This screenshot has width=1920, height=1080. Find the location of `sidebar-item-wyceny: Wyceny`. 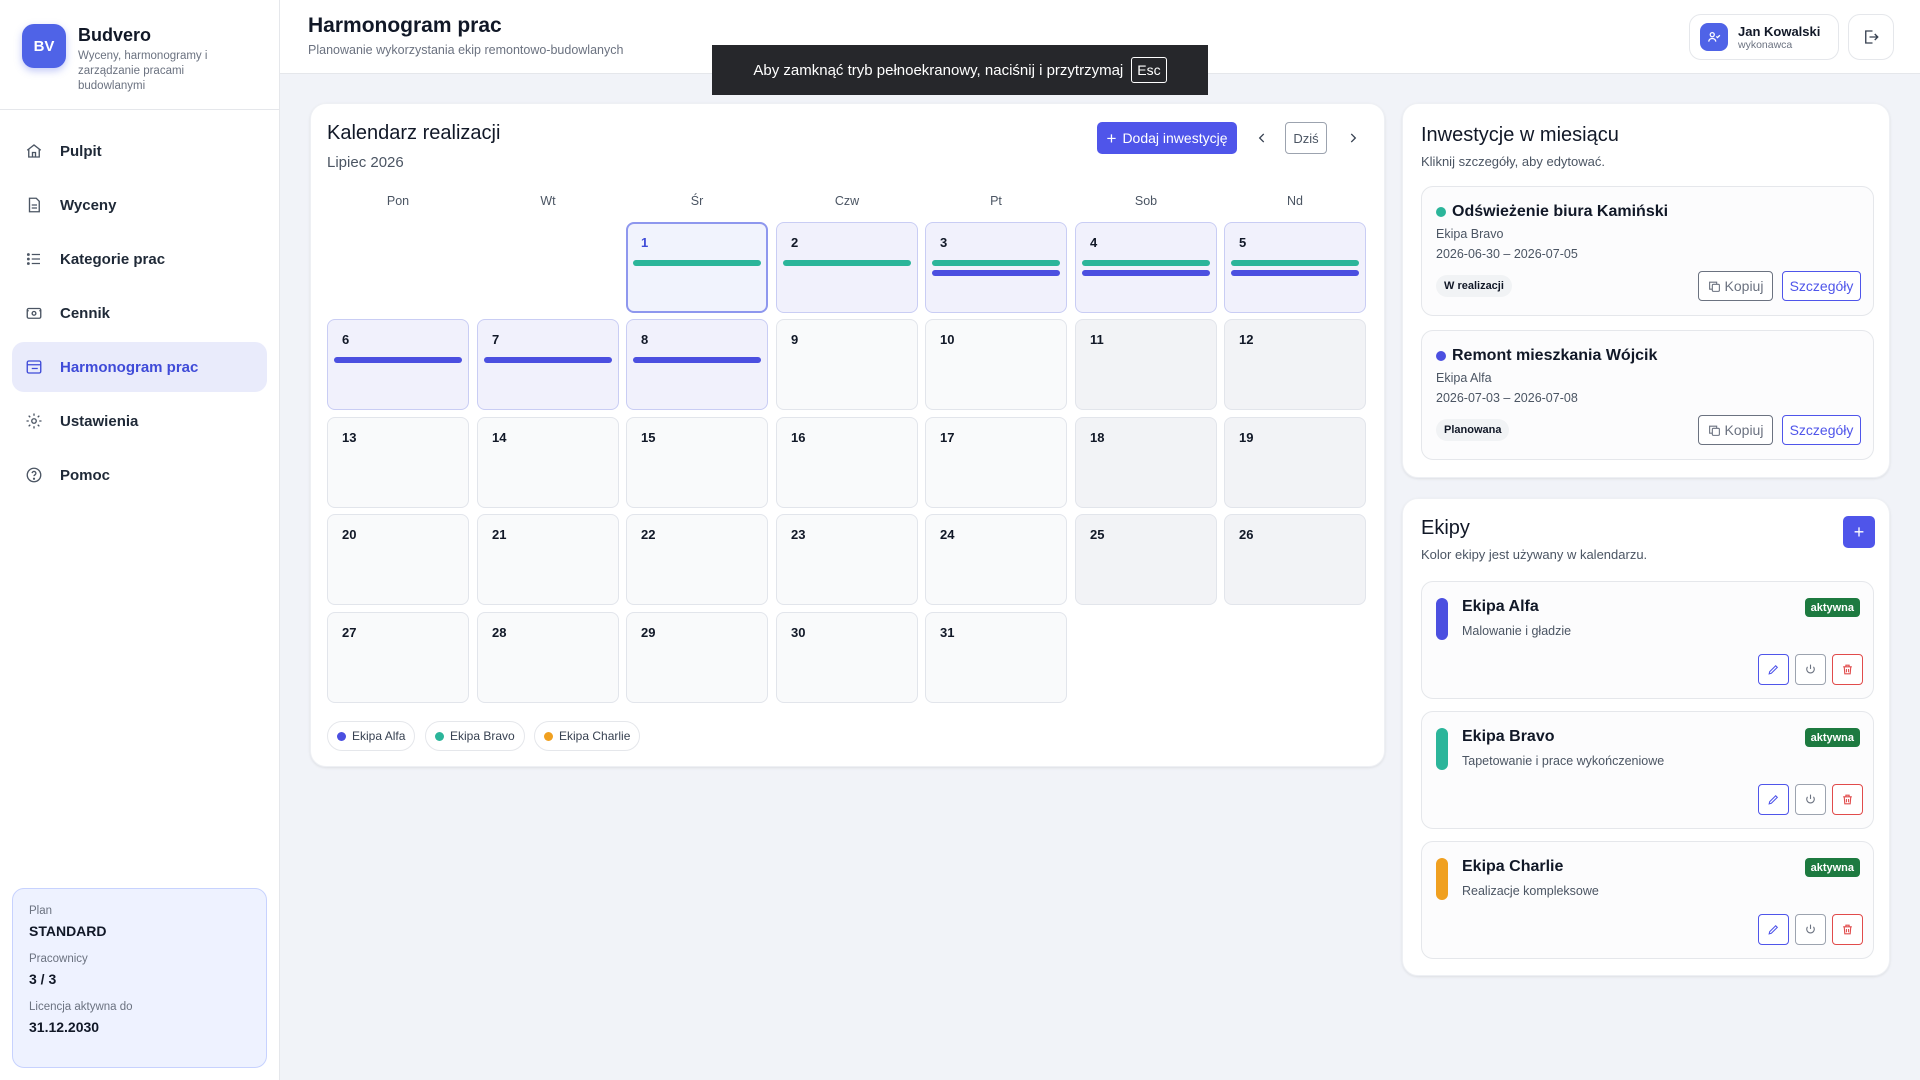

sidebar-item-wyceny: Wyceny is located at coordinates (139, 205).